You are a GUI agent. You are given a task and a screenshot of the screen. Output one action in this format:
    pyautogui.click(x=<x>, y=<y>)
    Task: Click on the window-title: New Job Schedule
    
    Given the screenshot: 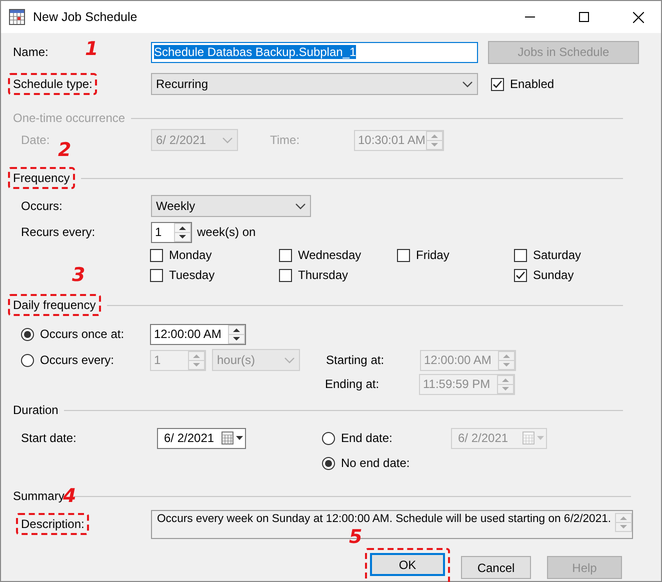 What is the action you would take?
    pyautogui.click(x=85, y=17)
    